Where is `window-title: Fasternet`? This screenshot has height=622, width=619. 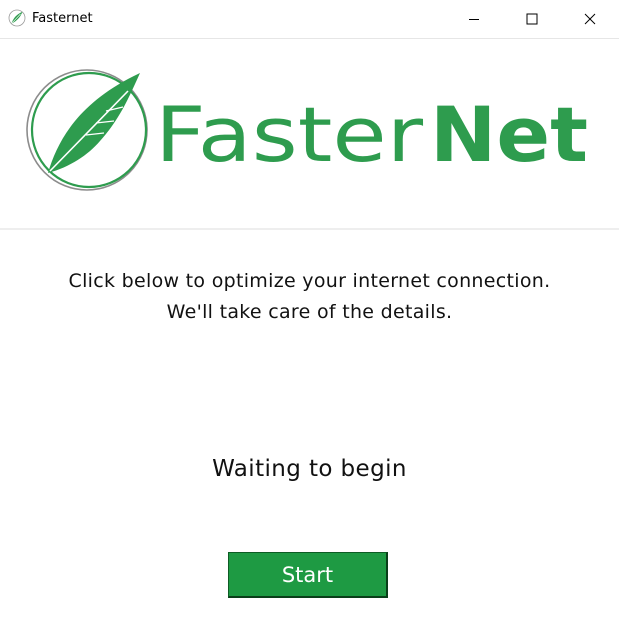 window-title: Fasternet is located at coordinates (62, 18).